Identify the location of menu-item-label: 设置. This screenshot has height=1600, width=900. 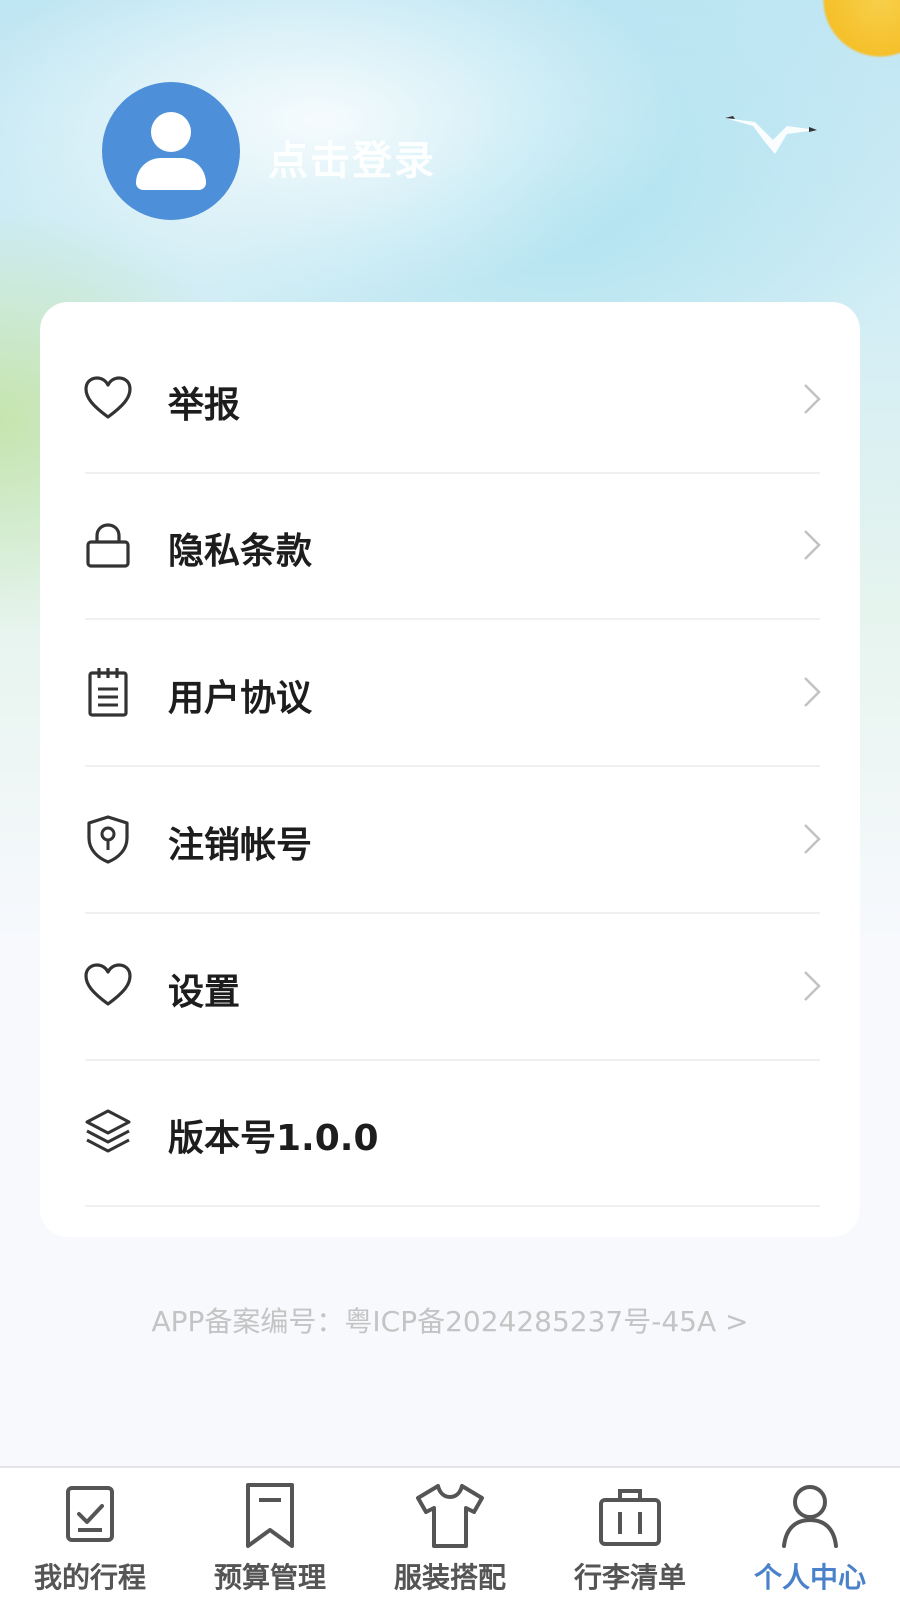
(204, 992).